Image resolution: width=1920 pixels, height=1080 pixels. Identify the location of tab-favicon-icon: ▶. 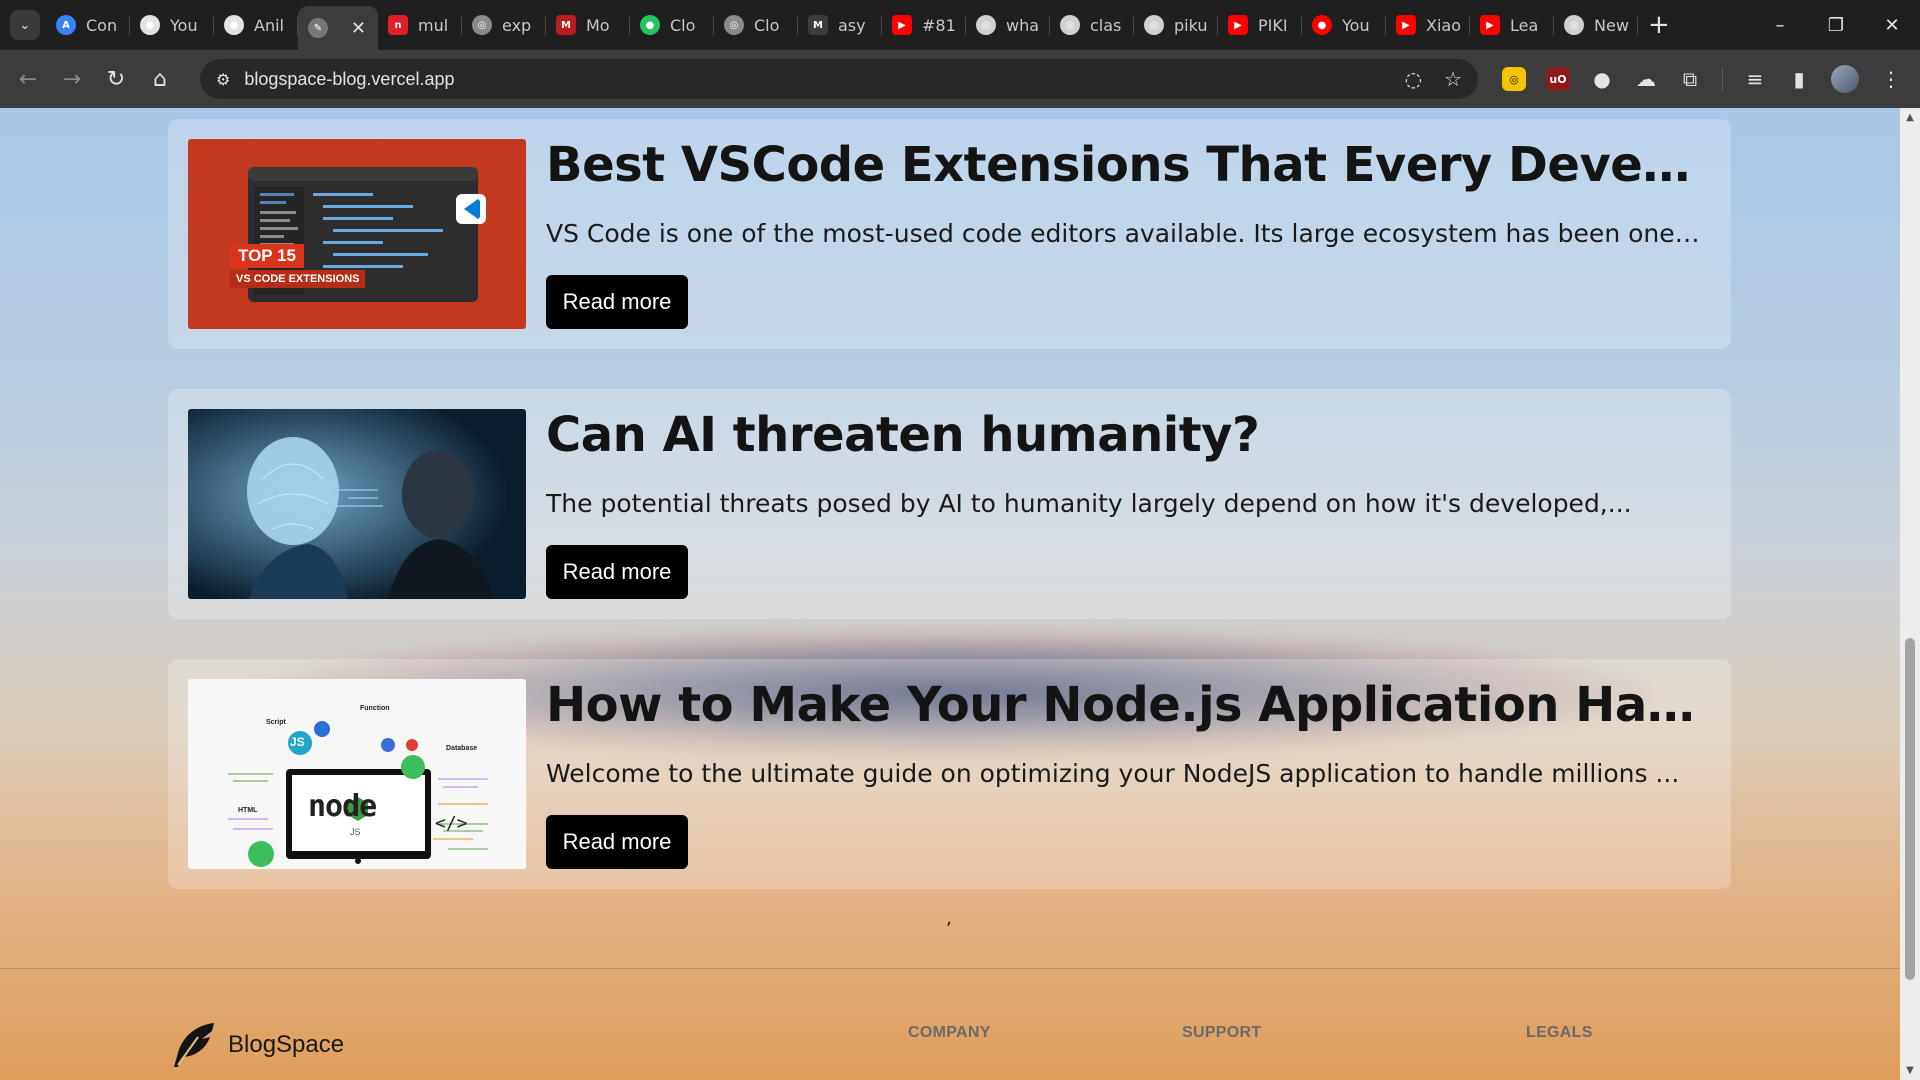
(1406, 25).